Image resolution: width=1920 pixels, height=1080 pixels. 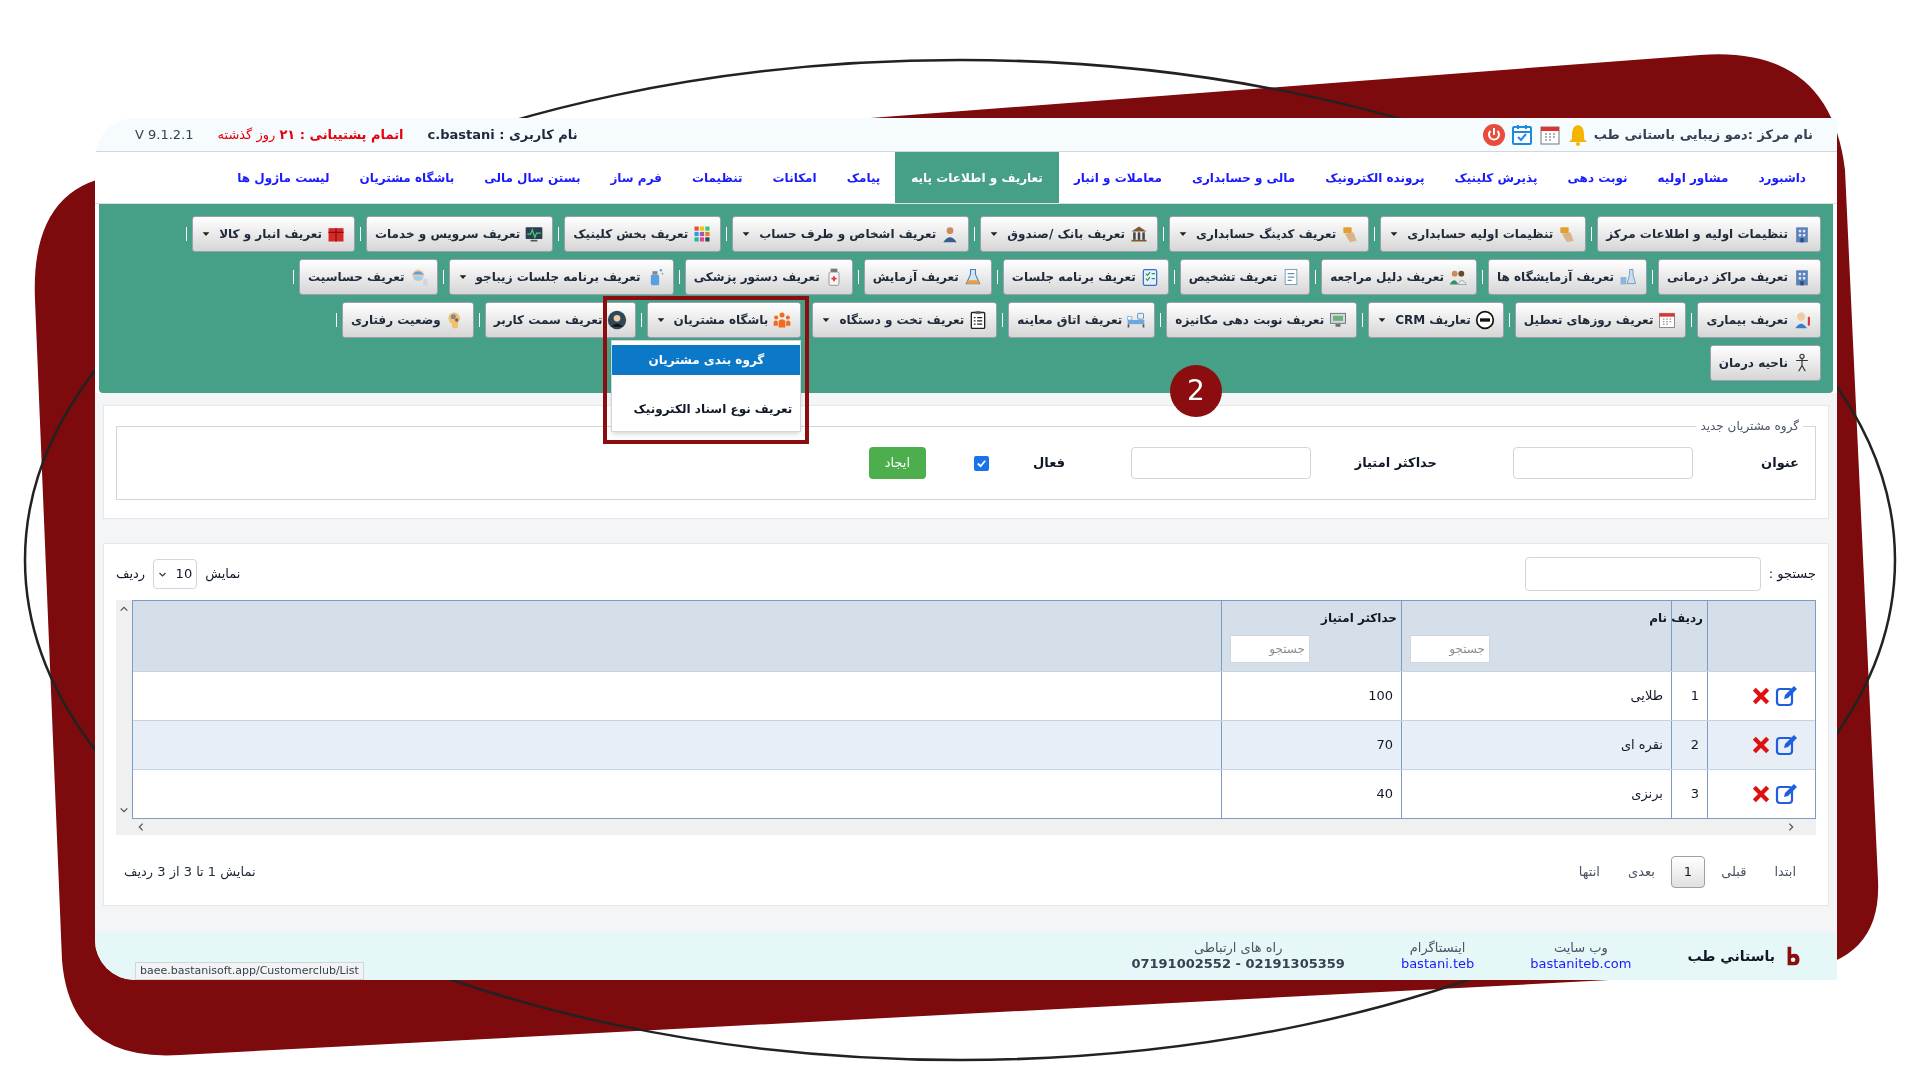 What do you see at coordinates (561, 277) in the screenshot?
I see `toolbar-button: تعریف برنامه جلسات زیباجو` at bounding box center [561, 277].